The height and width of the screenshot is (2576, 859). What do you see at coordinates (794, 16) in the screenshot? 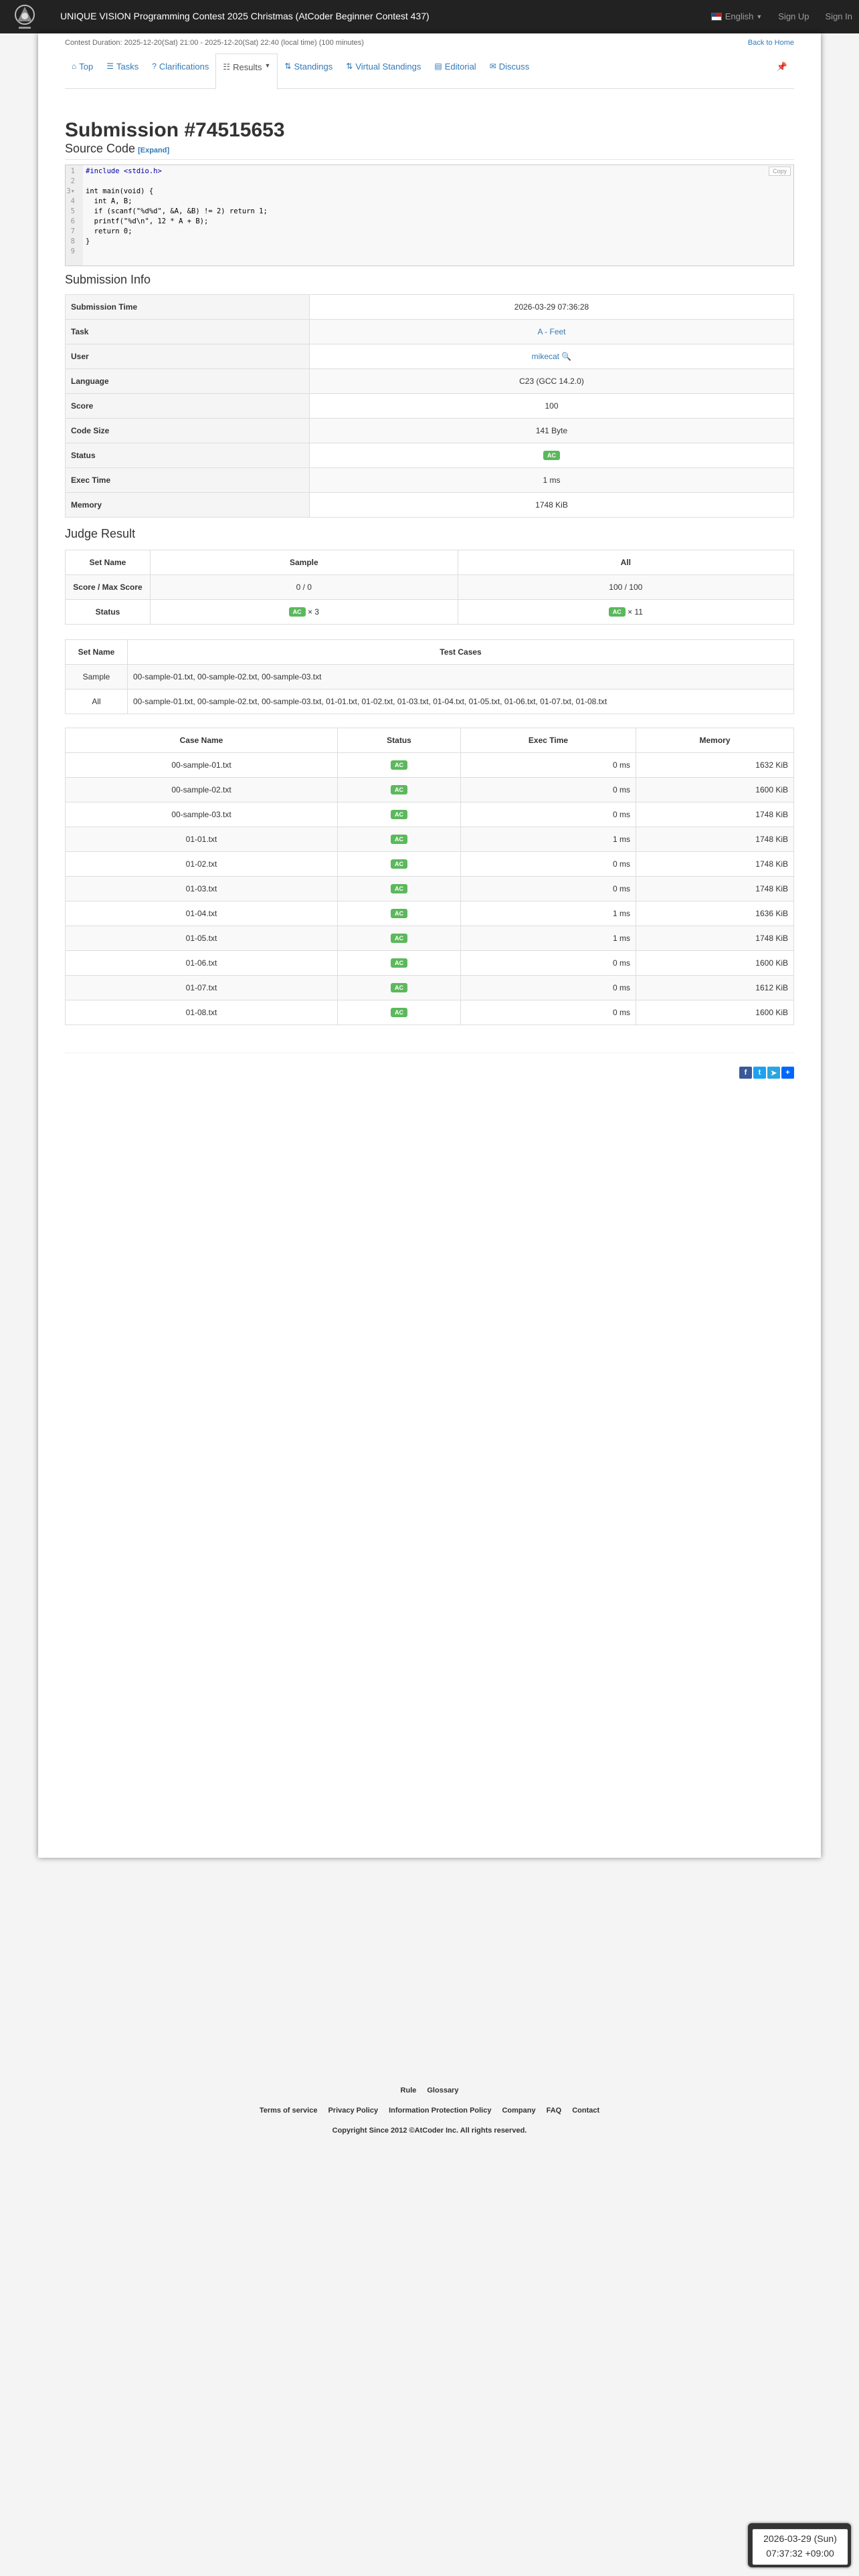
I see `sign-up-link: Sign Up` at bounding box center [794, 16].